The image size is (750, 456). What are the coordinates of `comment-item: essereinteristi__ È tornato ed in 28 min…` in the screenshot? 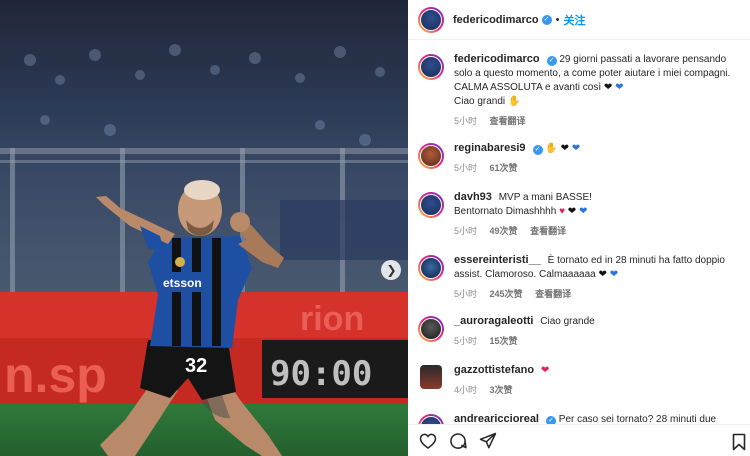 It's located at (583, 277).